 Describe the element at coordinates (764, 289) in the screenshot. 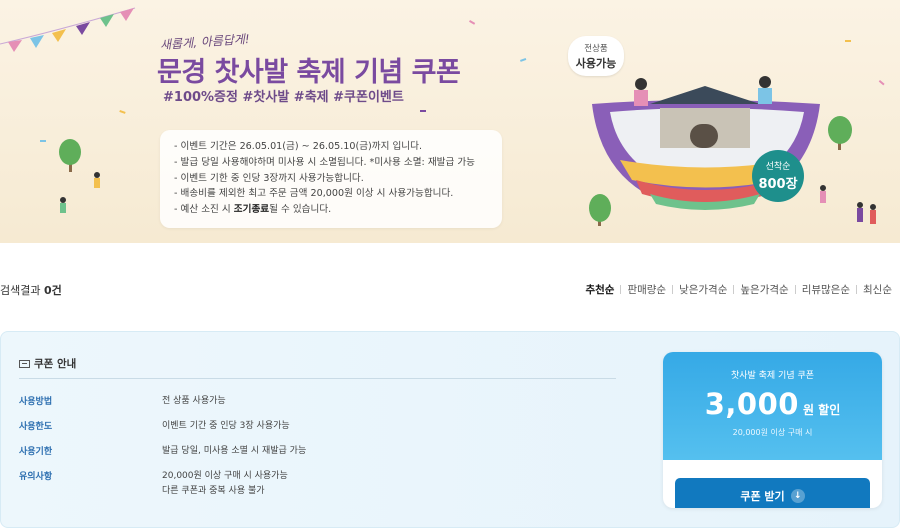

I see `sort-price-high: 높은가격순` at that location.